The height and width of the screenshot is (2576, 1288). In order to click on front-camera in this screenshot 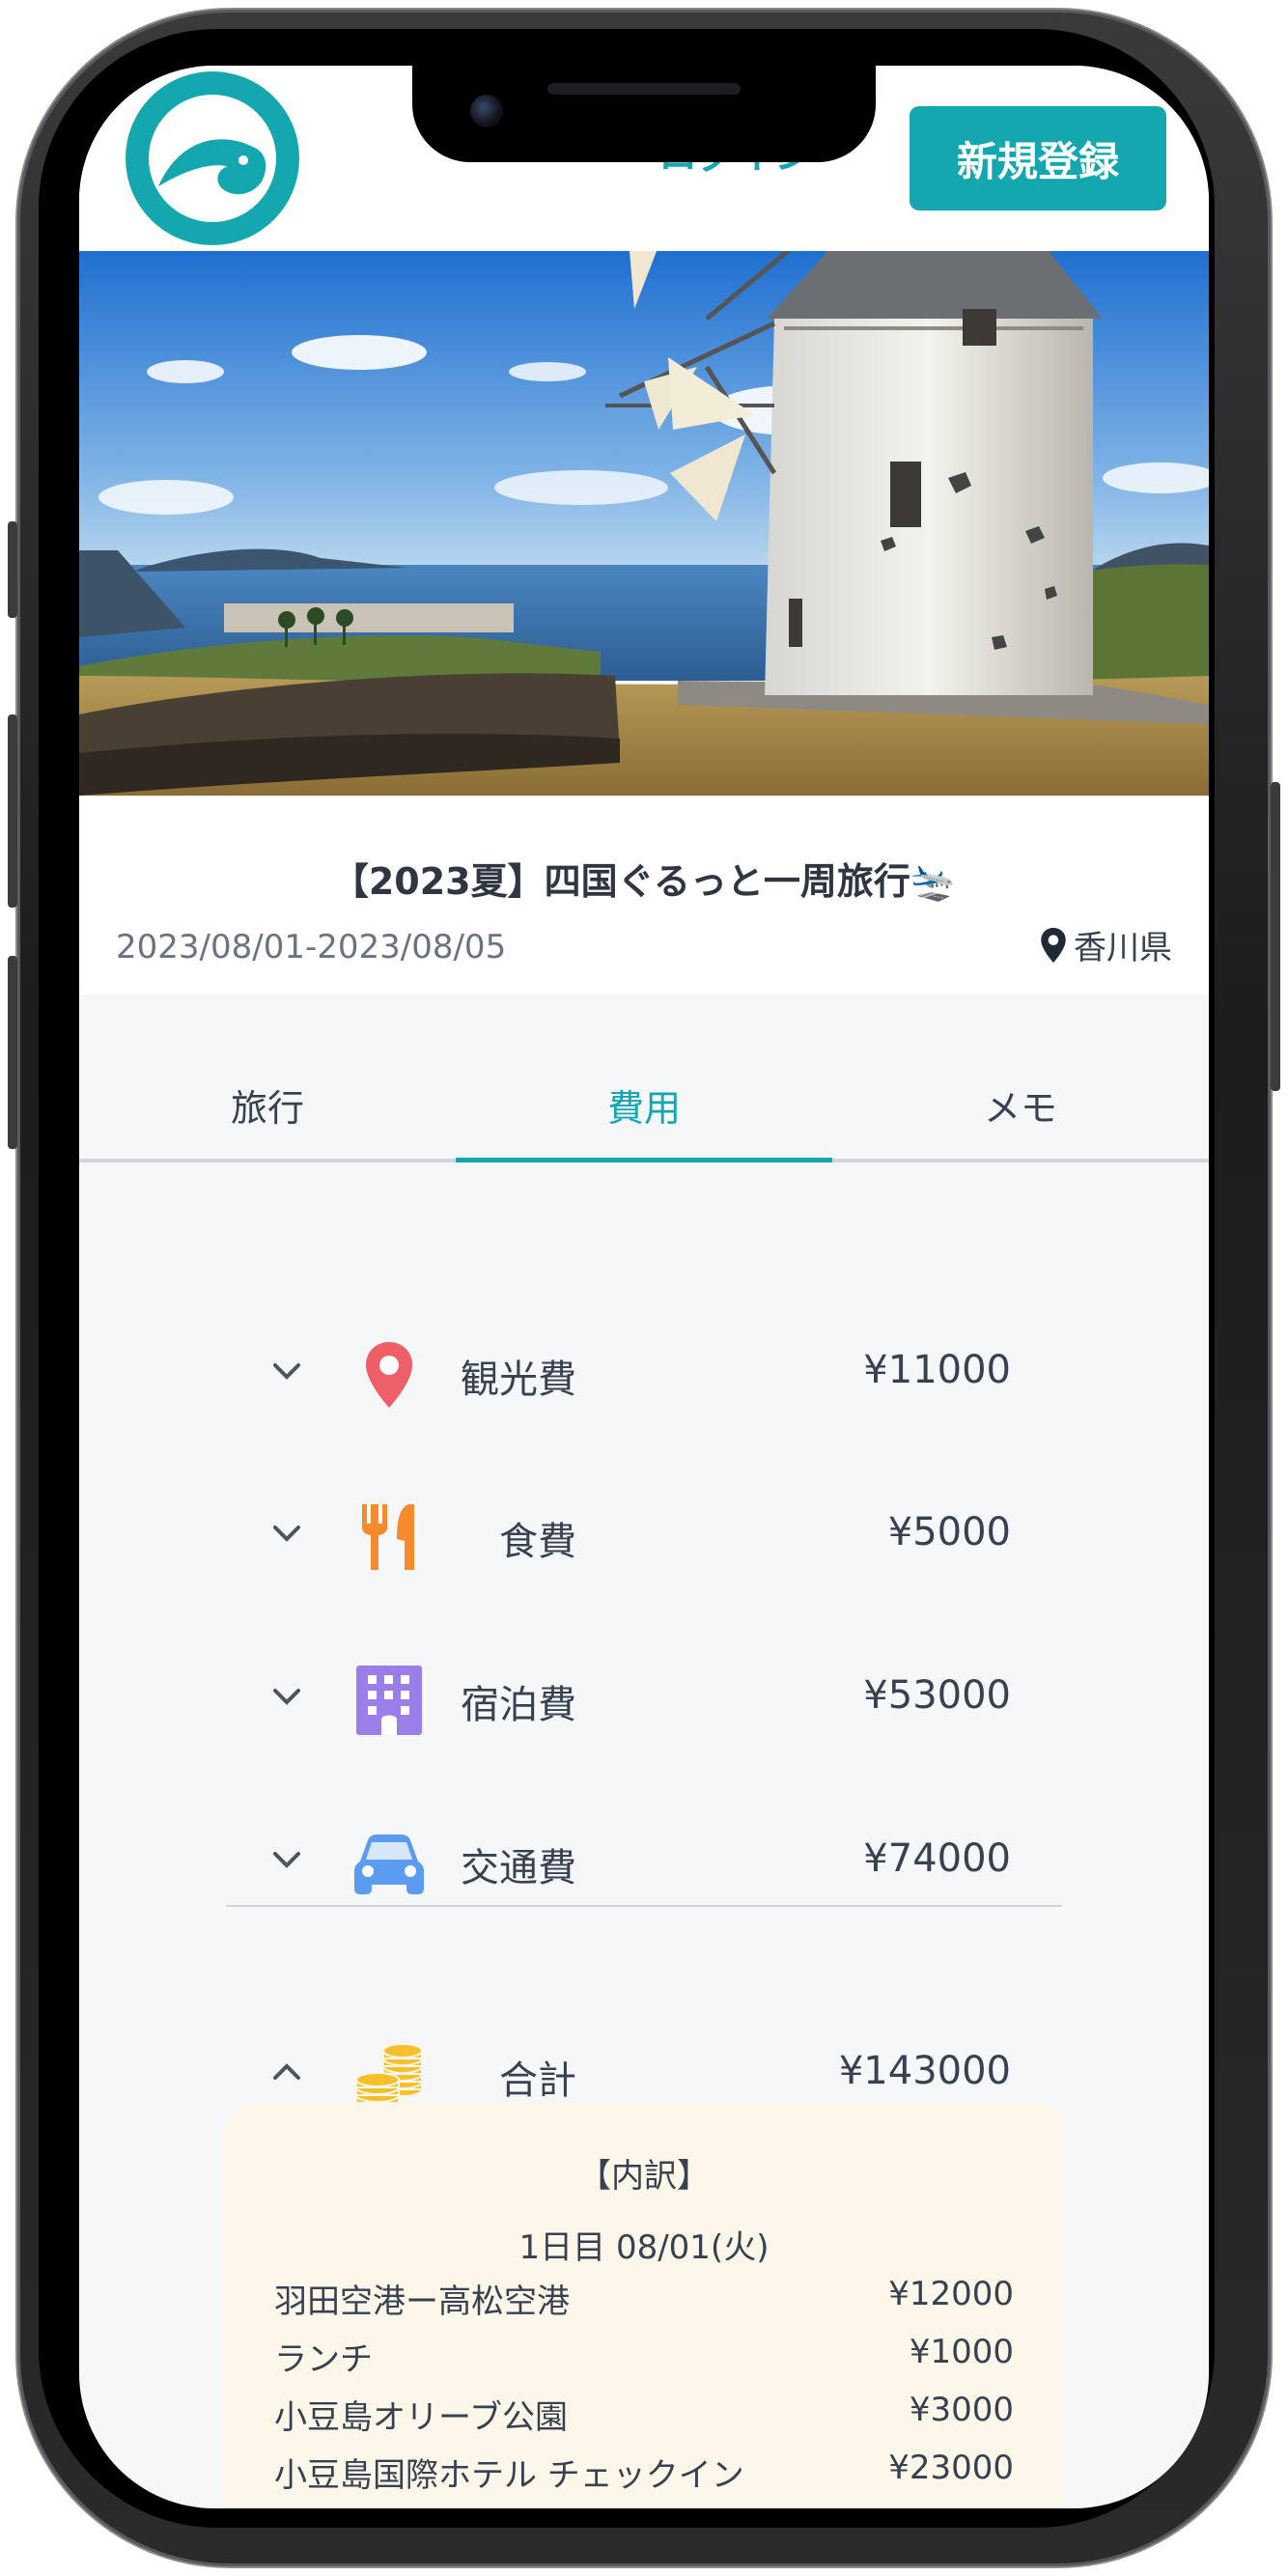, I will do `click(487, 111)`.